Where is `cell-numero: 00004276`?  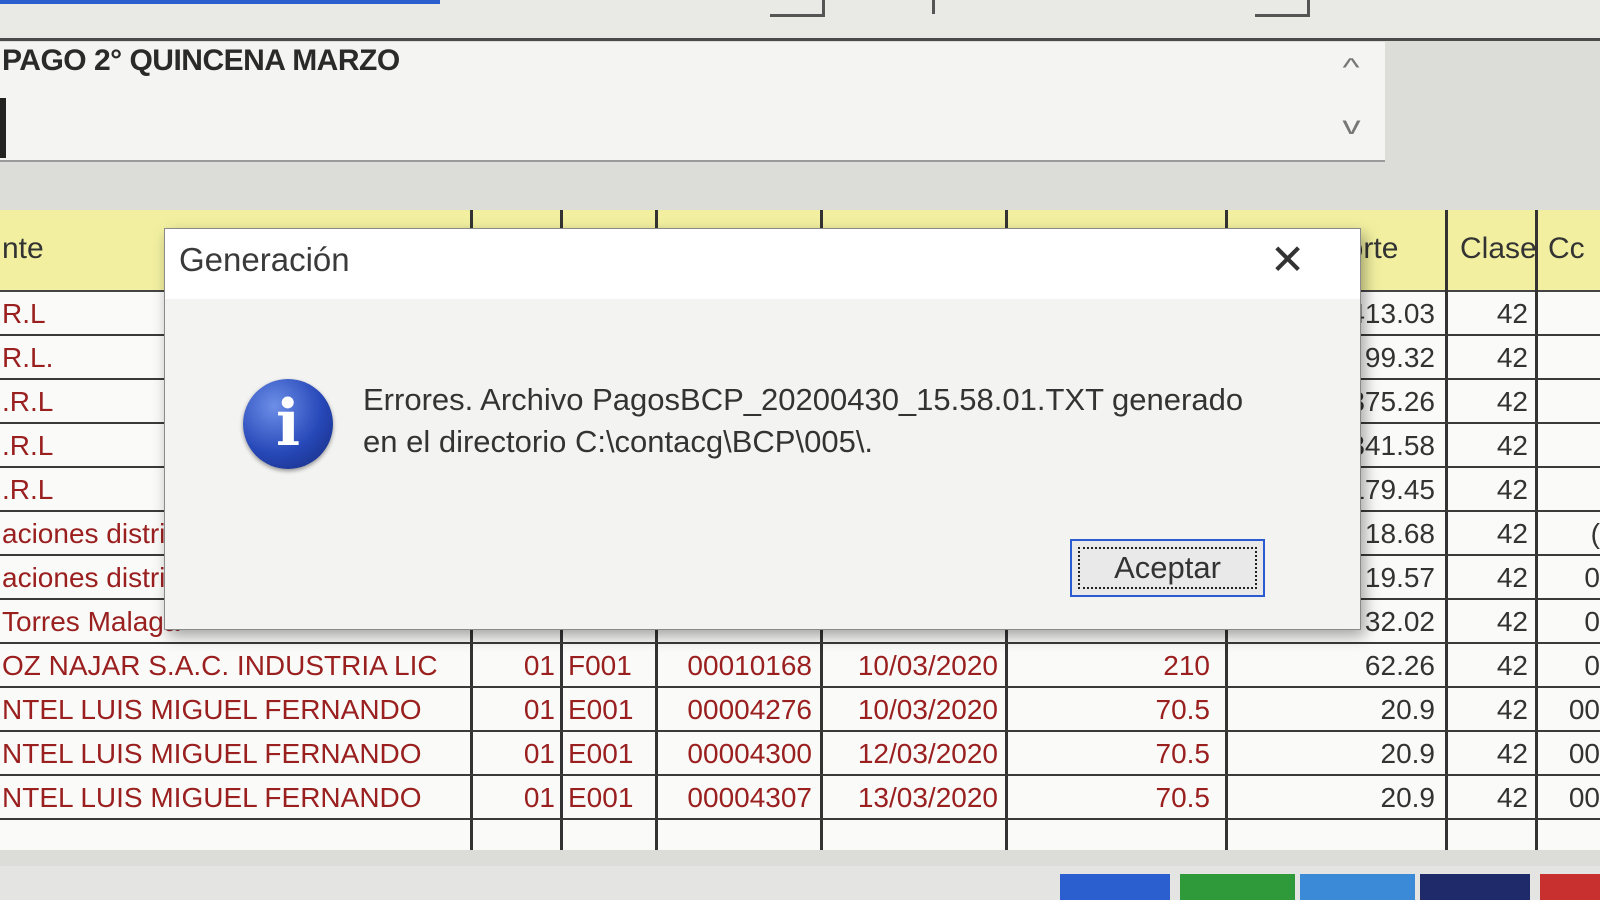
cell-numero: 00004276 is located at coordinates (749, 709).